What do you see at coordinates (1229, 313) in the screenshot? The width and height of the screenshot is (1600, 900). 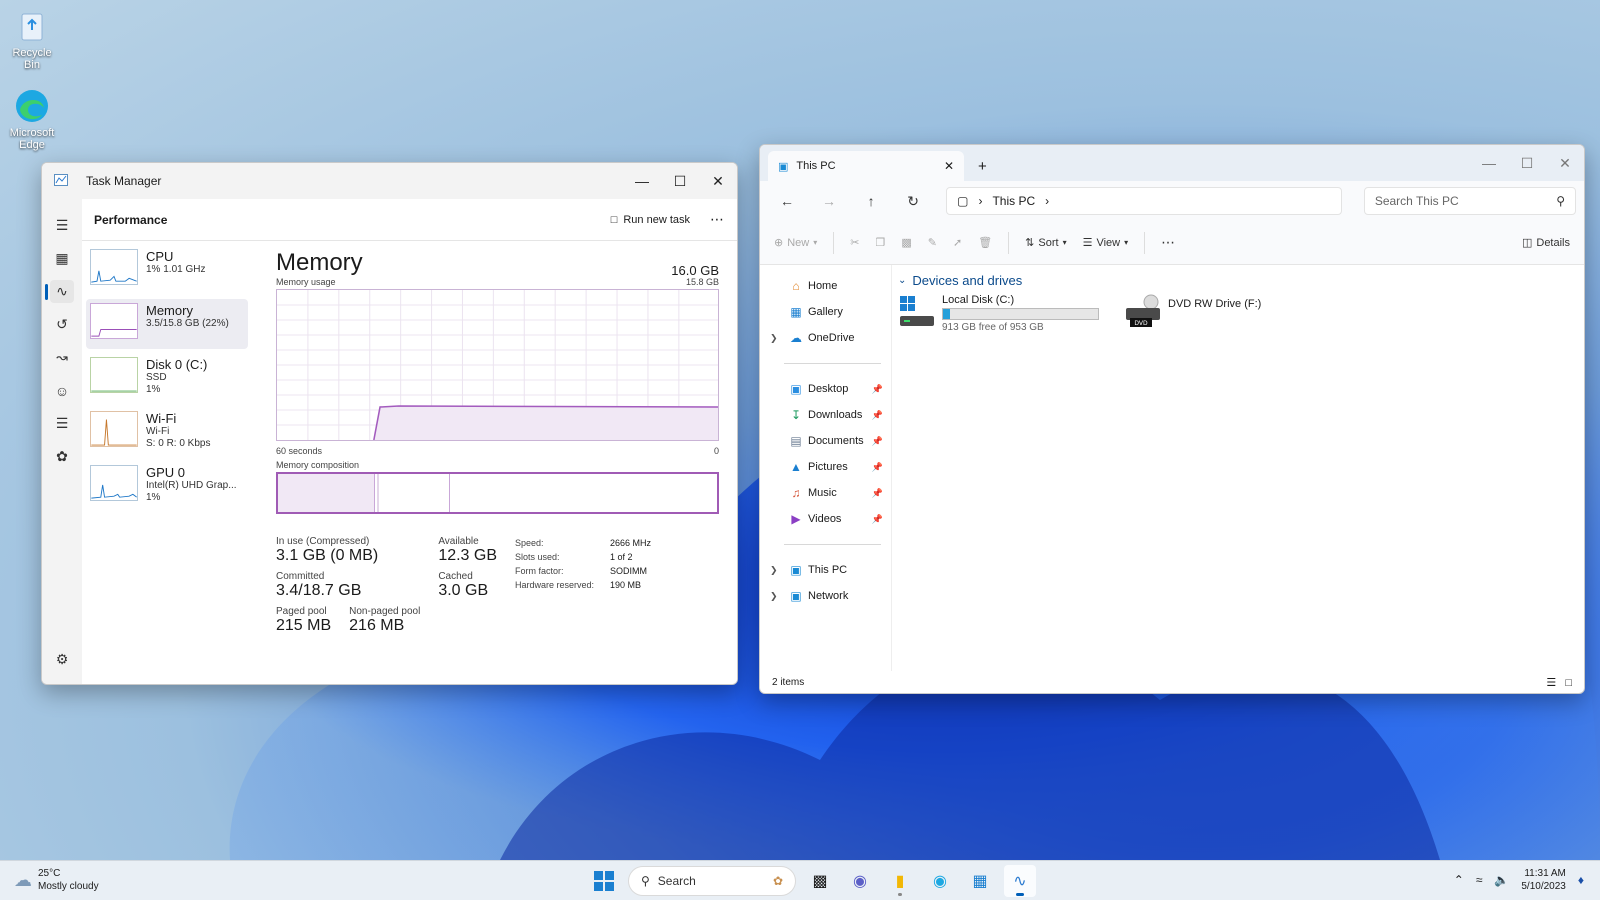 I see `drive-dvd-rw-f: DVD DVD RW Drive (F:)` at bounding box center [1229, 313].